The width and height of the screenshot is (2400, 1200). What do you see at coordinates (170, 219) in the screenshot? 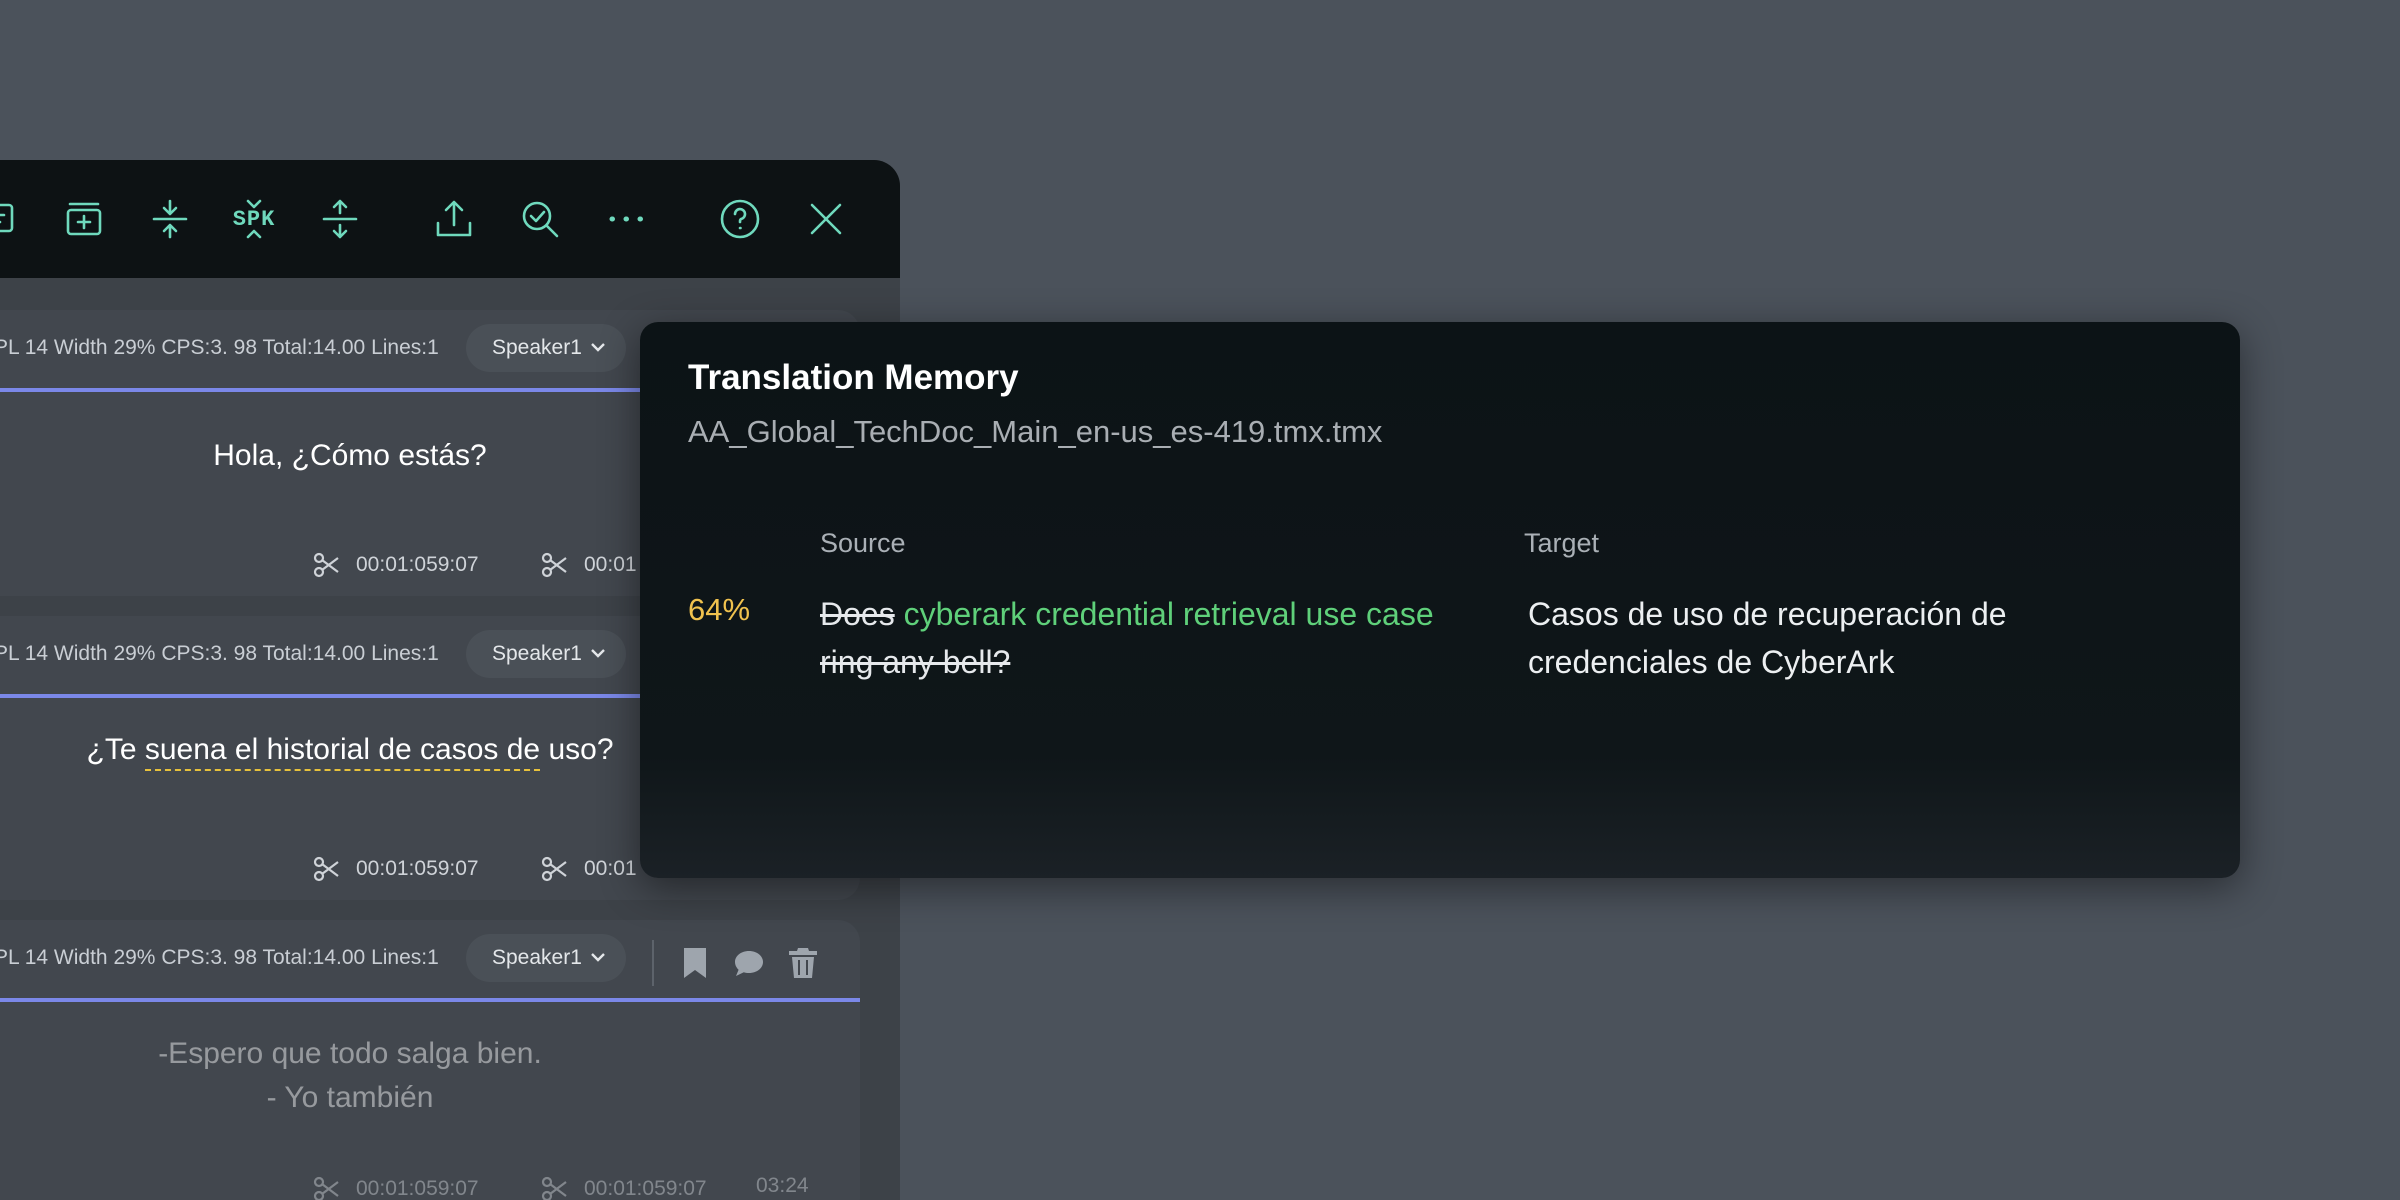
I see `merge-icon` at bounding box center [170, 219].